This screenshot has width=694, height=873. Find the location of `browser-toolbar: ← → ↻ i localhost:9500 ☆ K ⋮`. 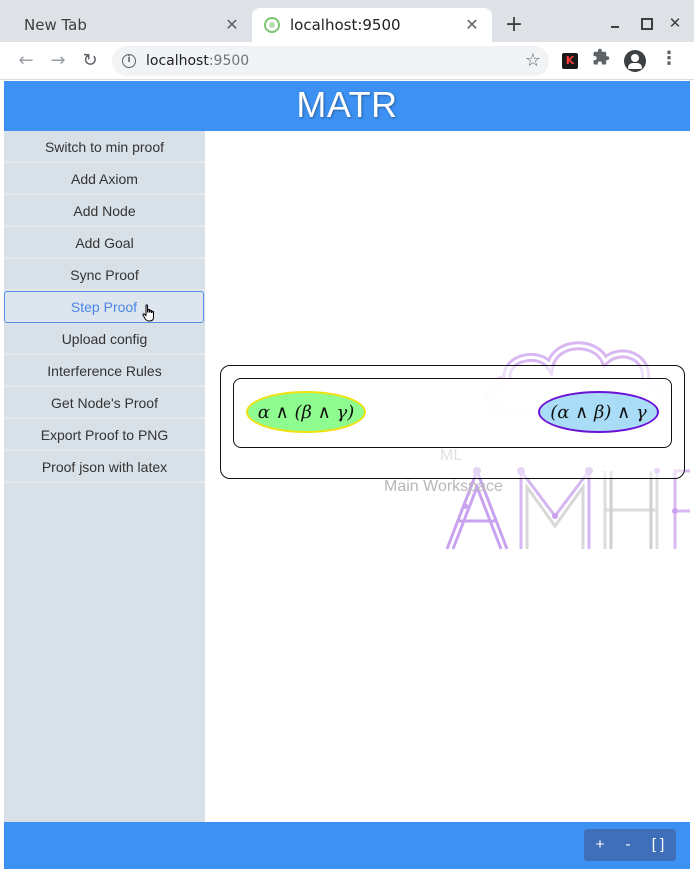

browser-toolbar: ← → ↻ i localhost:9500 ☆ K ⋮ is located at coordinates (347, 61).